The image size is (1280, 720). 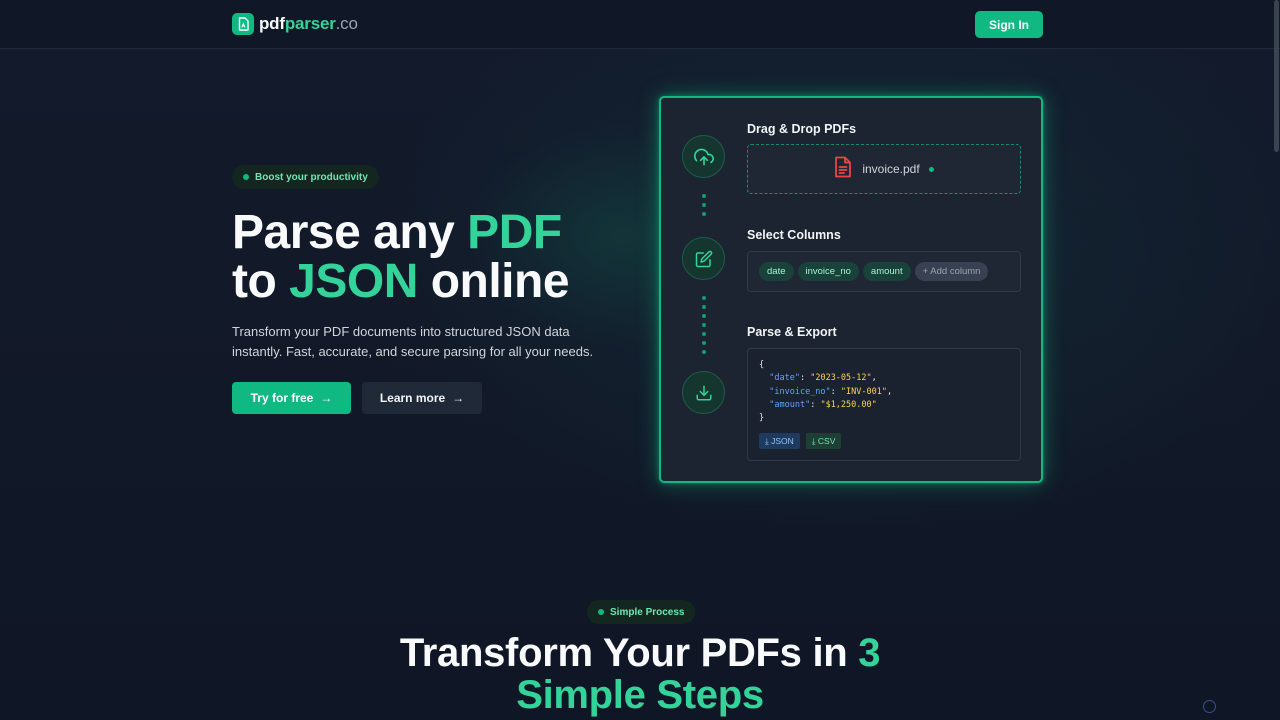 I want to click on add-column-button: + Add column, so click(x=951, y=271).